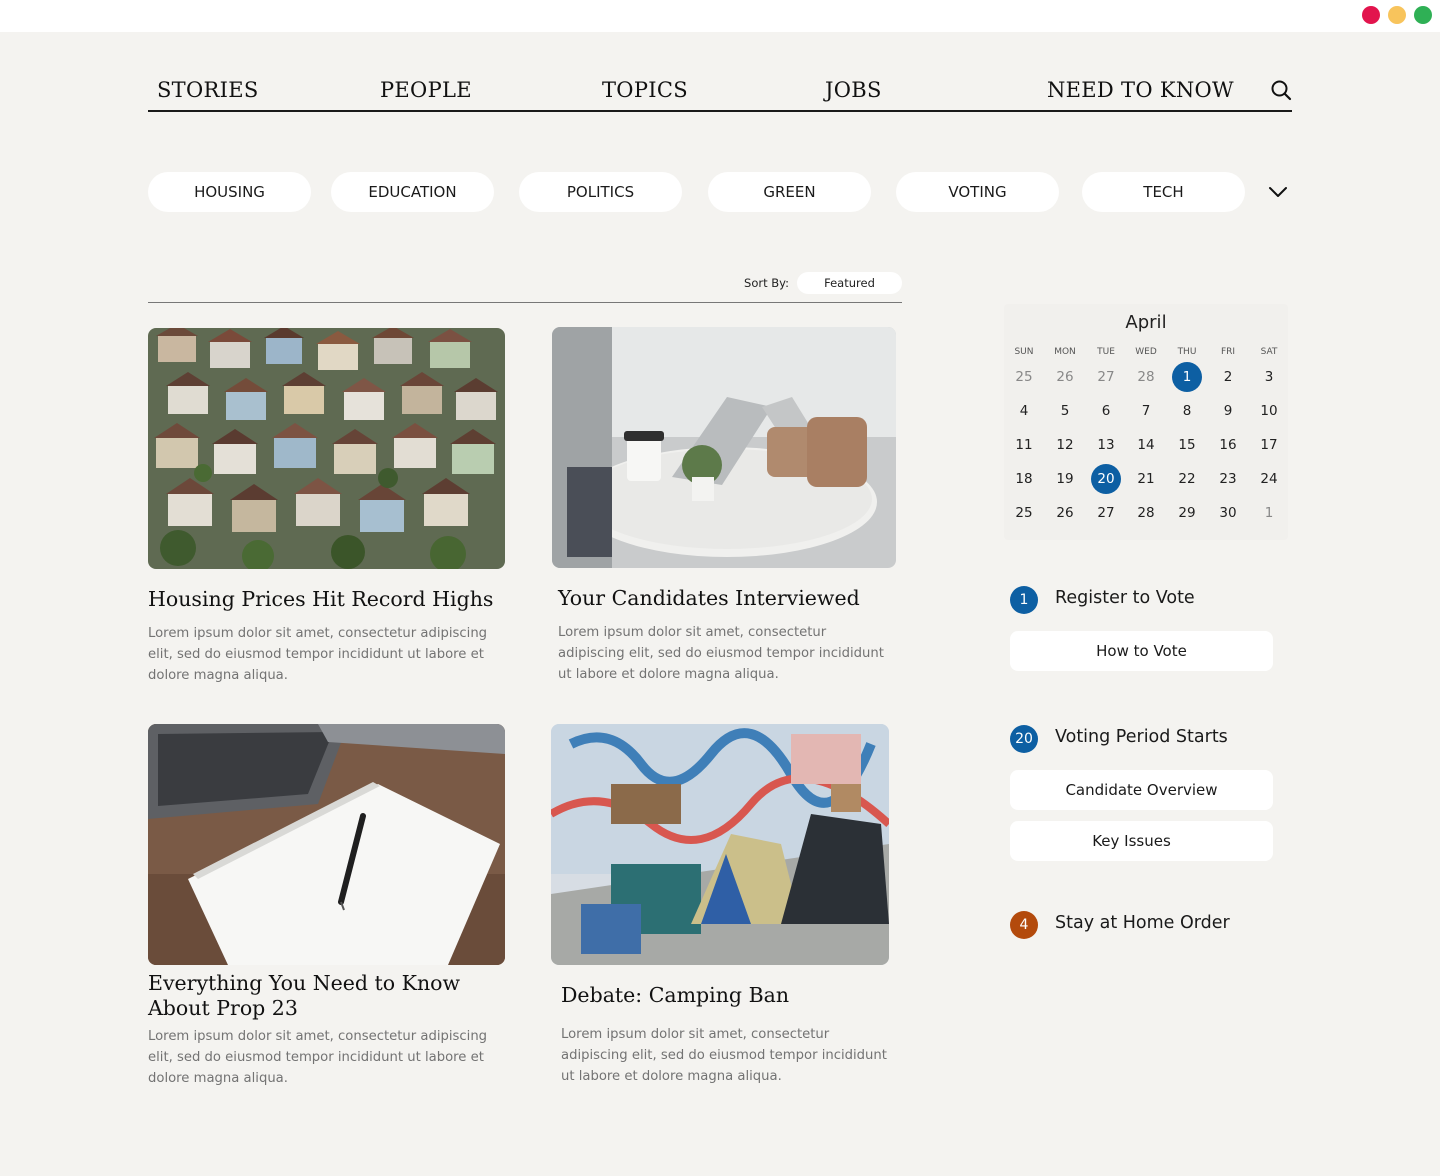 This screenshot has width=1440, height=1176. What do you see at coordinates (208, 90) in the screenshot?
I see `nav-item-stories: STORIES` at bounding box center [208, 90].